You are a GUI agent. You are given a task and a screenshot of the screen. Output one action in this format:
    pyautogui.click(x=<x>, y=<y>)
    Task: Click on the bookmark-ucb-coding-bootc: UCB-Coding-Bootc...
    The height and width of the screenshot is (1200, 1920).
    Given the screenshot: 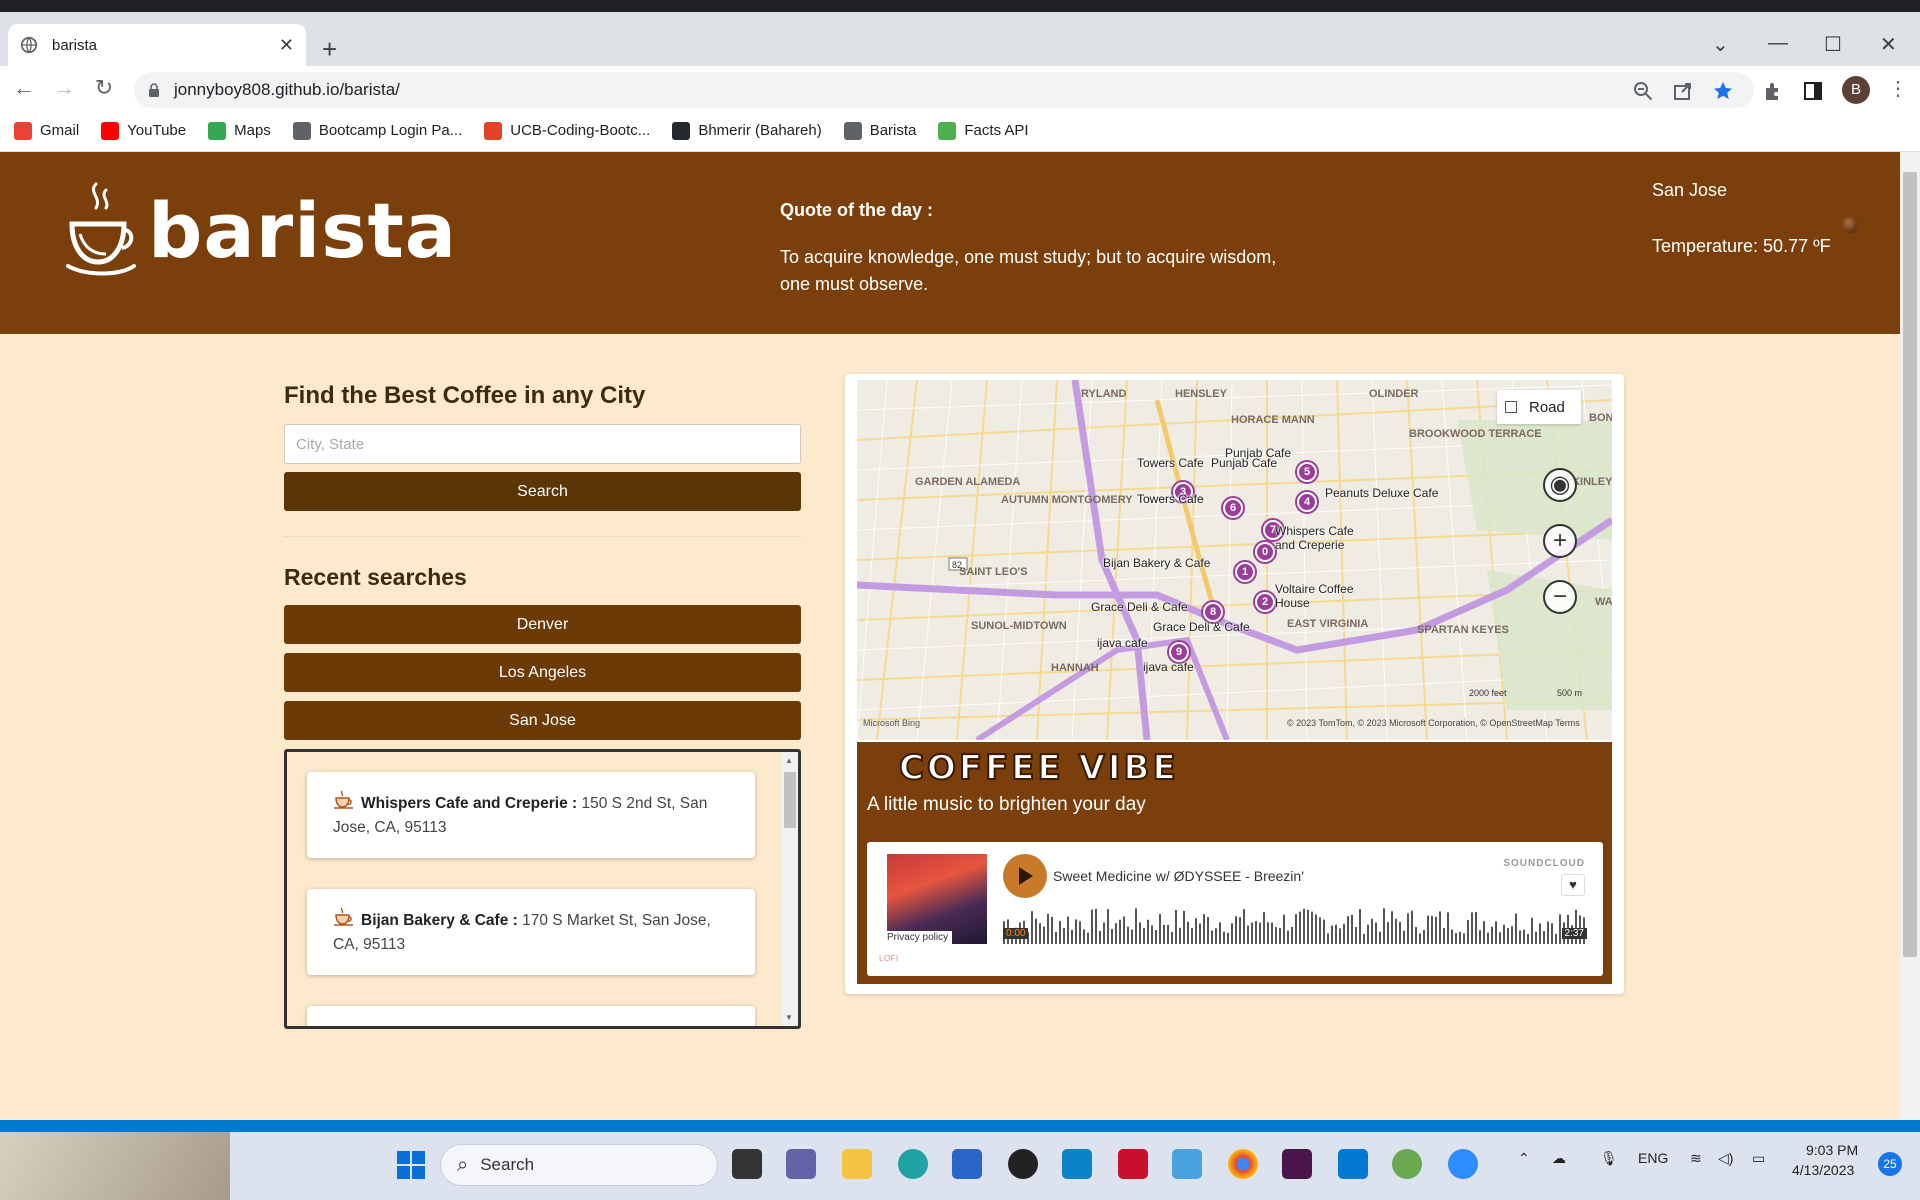 What is the action you would take?
    pyautogui.click(x=567, y=130)
    